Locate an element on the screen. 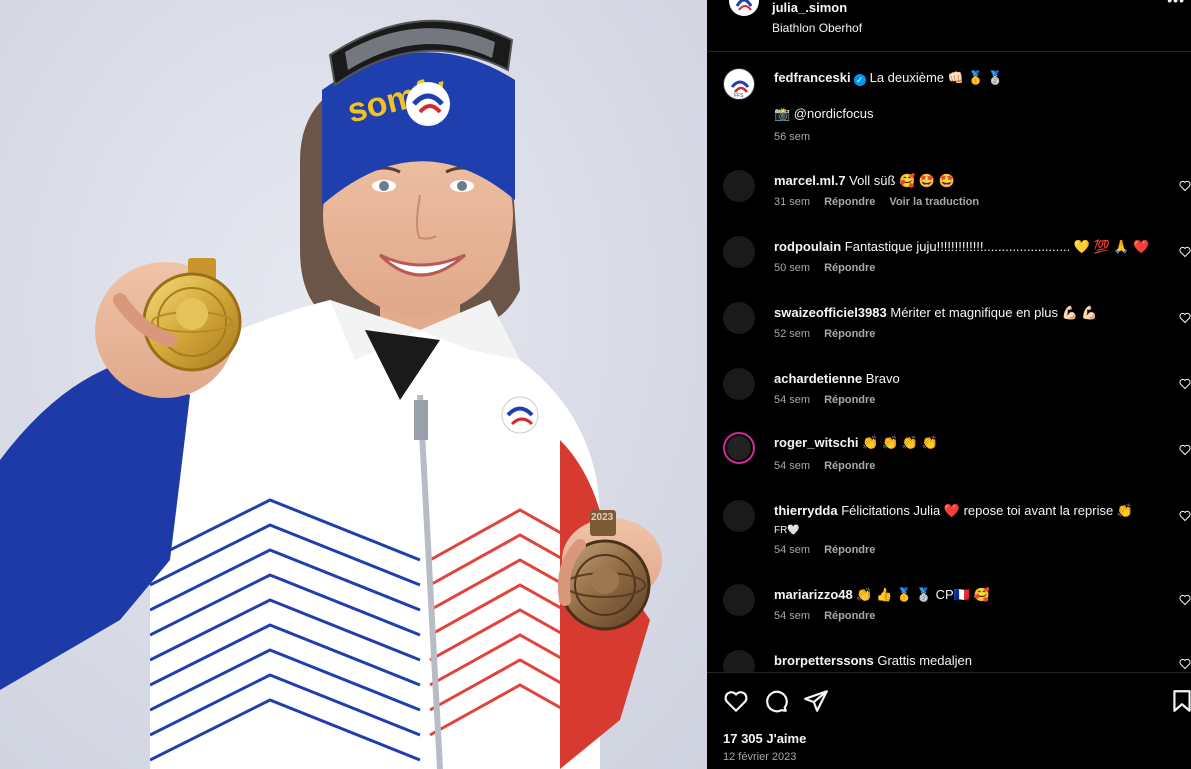  comment-text: roger_witschi 👏 👏 👏 👏 is located at coordinates (974, 443).